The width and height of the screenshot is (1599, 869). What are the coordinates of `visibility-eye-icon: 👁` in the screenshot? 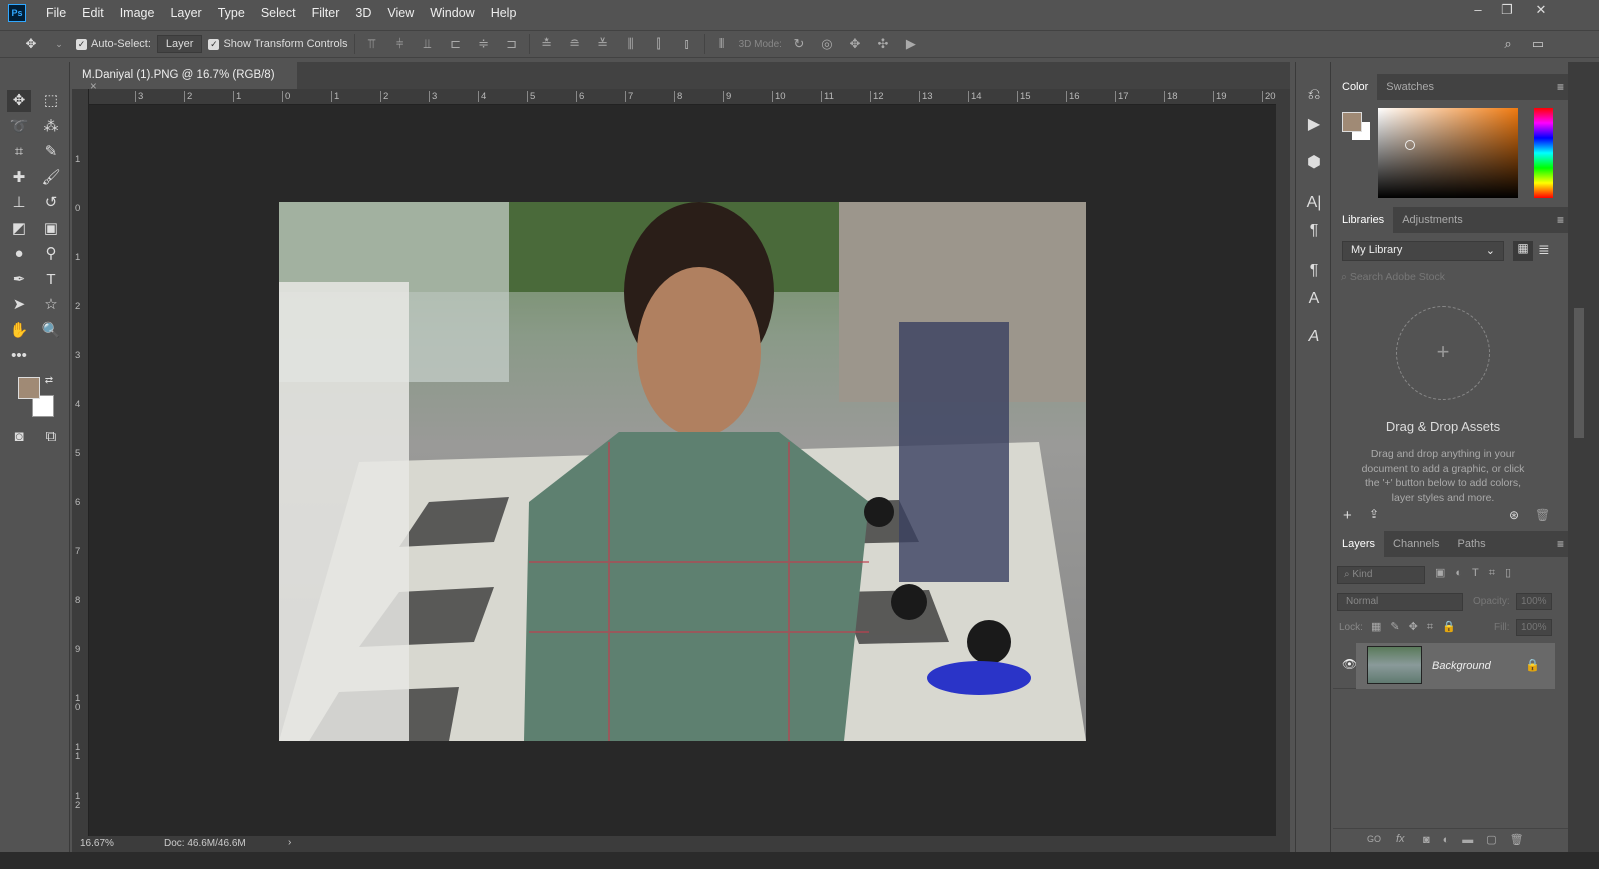 It's located at (1349, 664).